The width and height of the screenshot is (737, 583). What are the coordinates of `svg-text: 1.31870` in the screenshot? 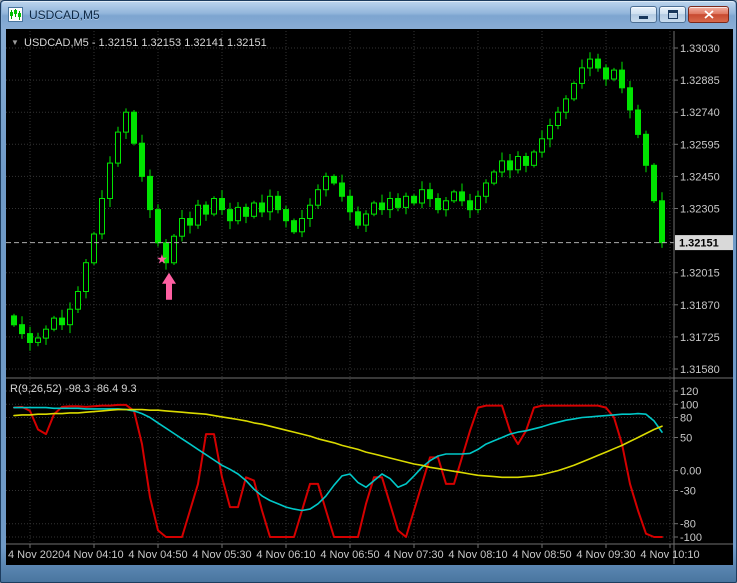 It's located at (700, 306).